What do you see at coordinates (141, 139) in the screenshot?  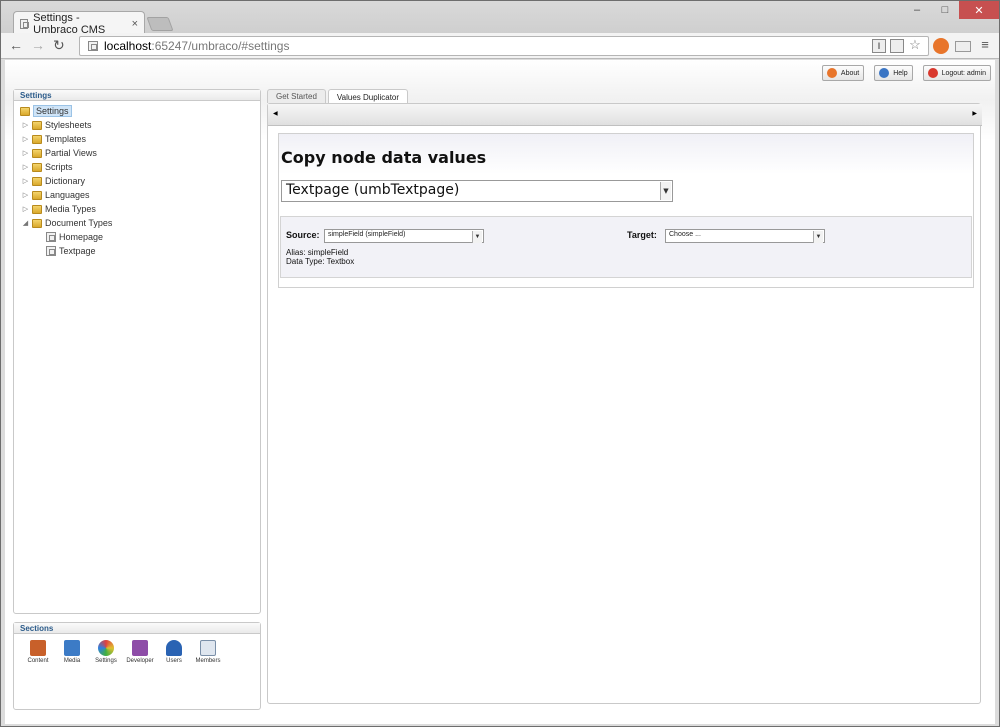 I see `tree-item-templates: ▷ Templates` at bounding box center [141, 139].